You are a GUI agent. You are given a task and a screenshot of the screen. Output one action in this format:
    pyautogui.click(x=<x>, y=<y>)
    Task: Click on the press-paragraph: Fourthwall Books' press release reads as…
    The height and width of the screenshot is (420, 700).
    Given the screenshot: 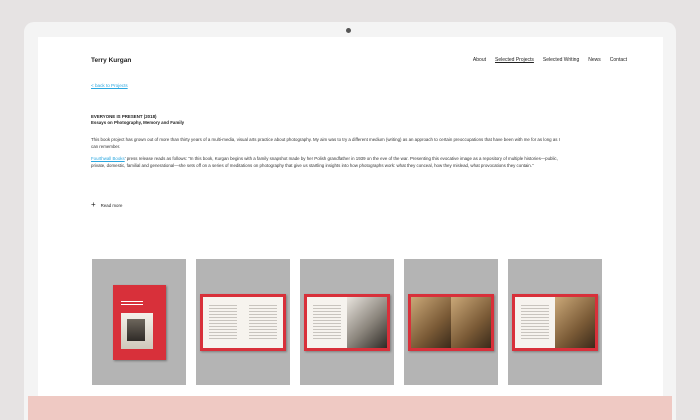 What is the action you would take?
    pyautogui.click(x=327, y=162)
    